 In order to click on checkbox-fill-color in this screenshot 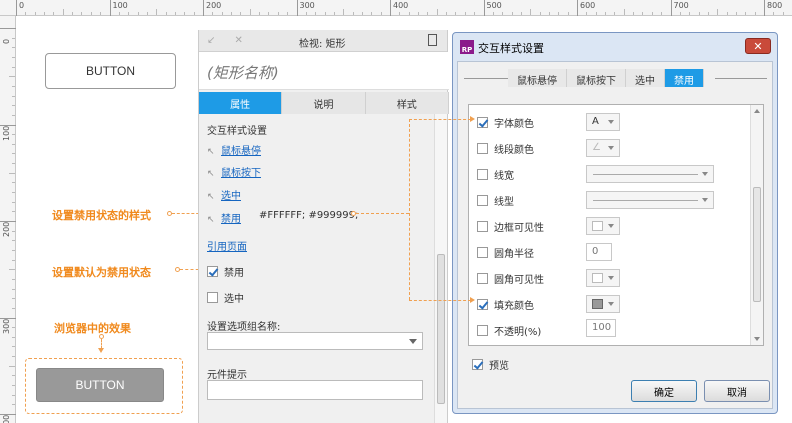, I will do `click(482, 304)`.